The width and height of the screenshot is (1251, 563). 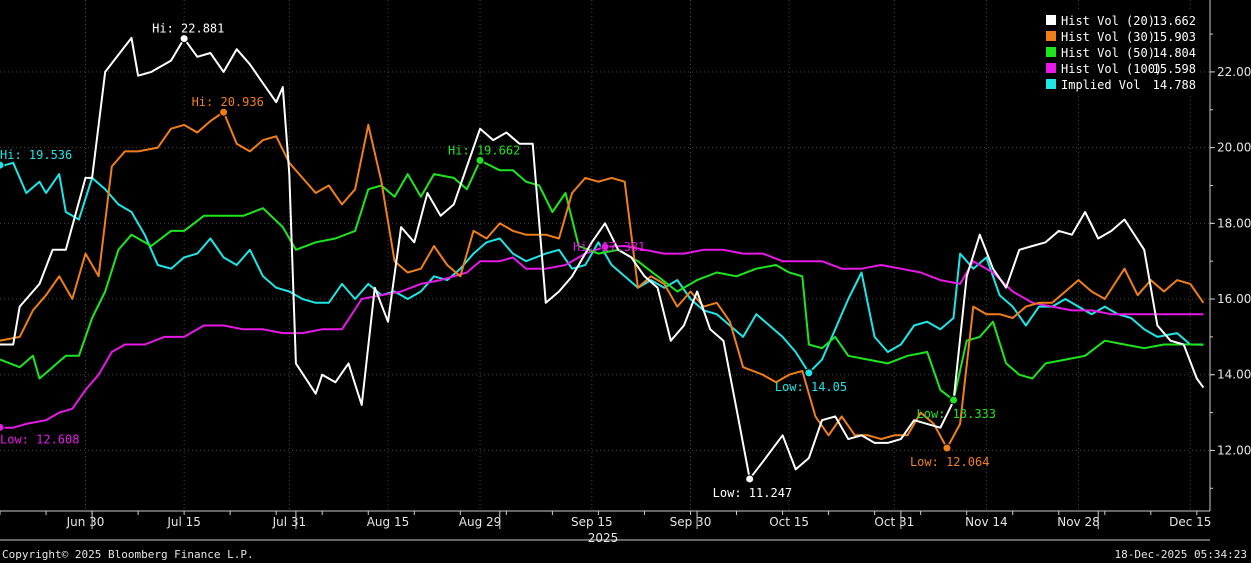 I want to click on x-tick-label: Oct 31, so click(x=894, y=522).